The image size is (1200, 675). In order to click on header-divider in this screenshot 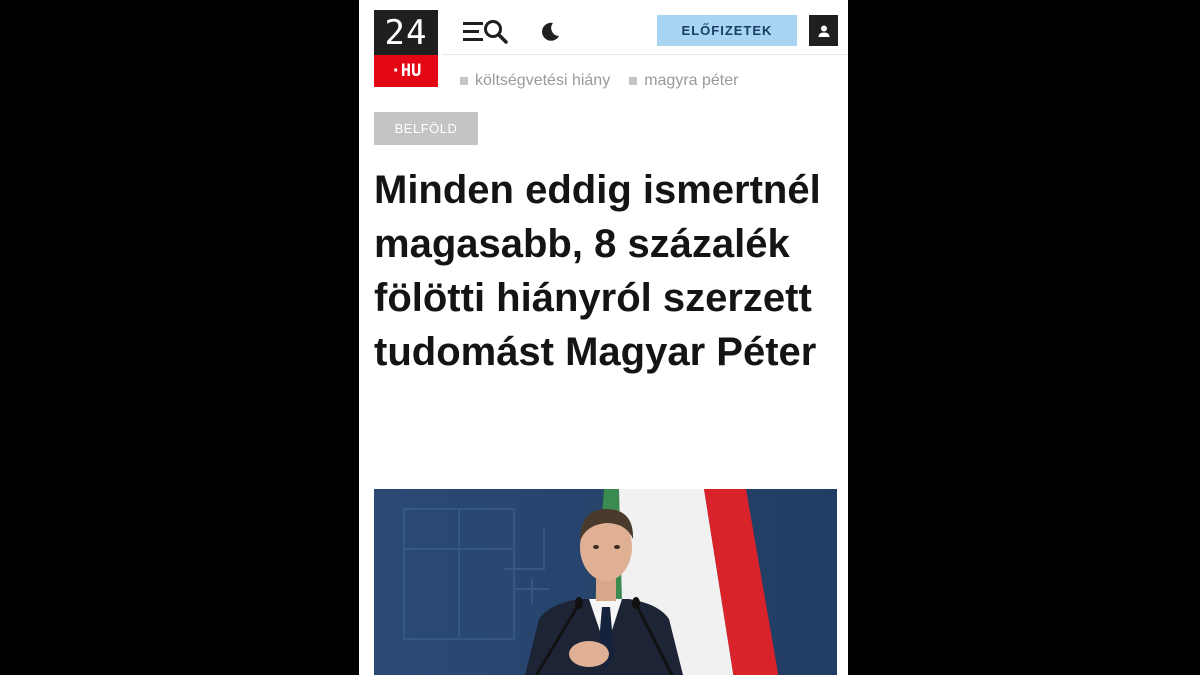, I will do `click(645, 54)`.